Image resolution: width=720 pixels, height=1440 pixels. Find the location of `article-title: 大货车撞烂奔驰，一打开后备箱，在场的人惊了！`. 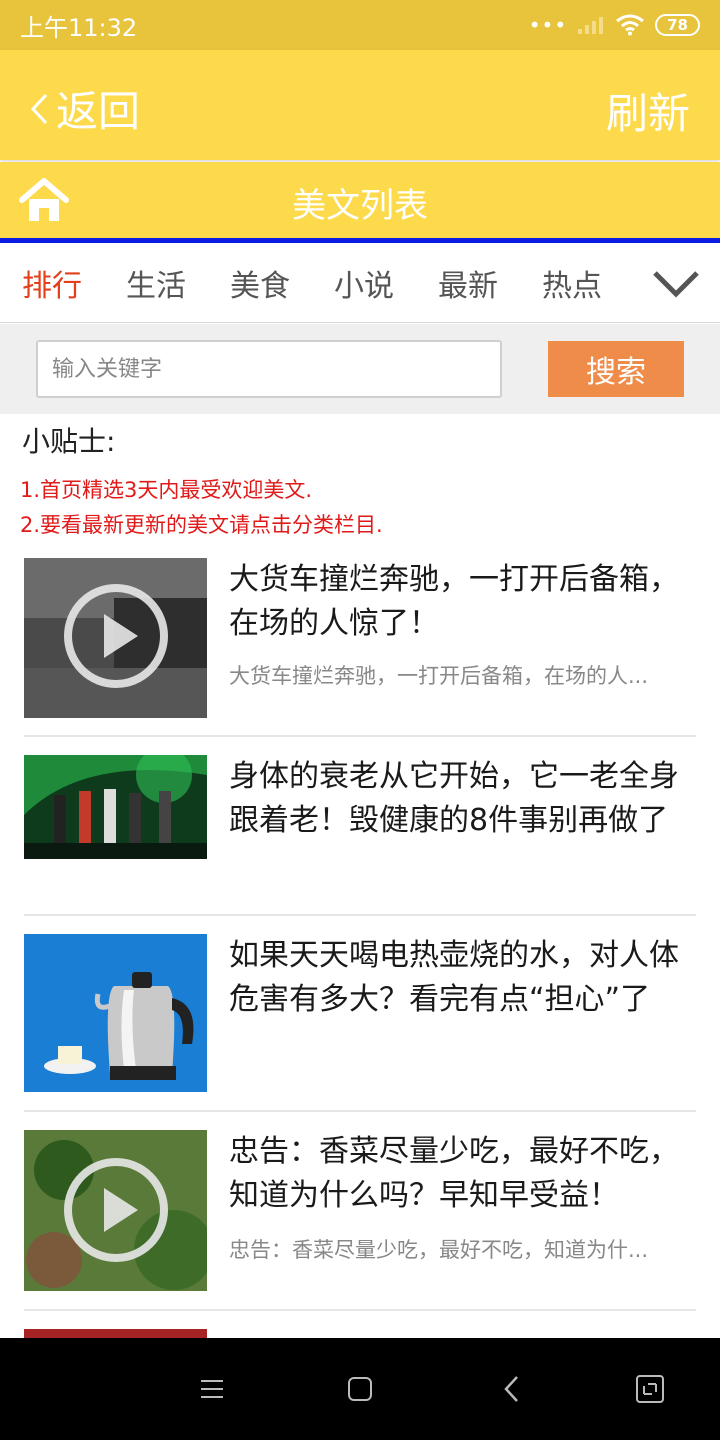

article-title: 大货车撞烂奔驰，一打开后备箱，在场的人惊了！ is located at coordinates (454, 601).